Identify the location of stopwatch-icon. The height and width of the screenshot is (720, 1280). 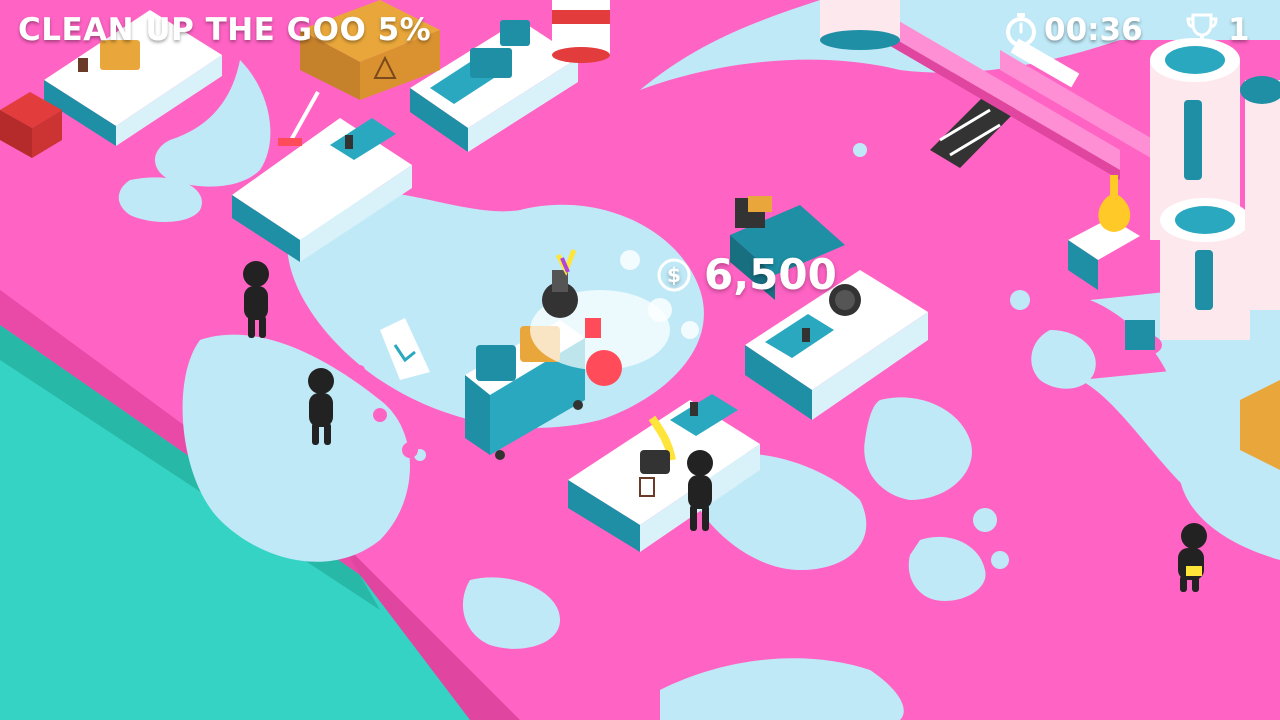
(1021, 30).